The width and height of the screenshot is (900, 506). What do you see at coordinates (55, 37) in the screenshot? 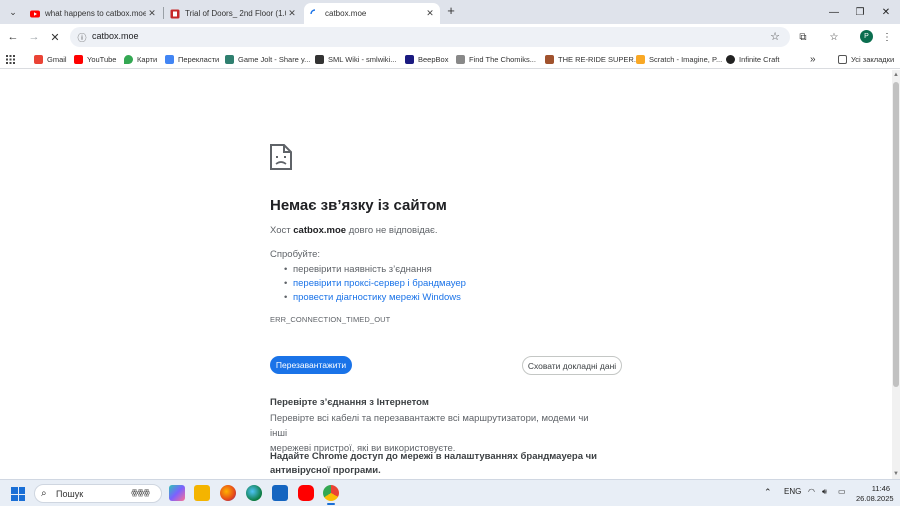
I see `stop-button: ✕` at bounding box center [55, 37].